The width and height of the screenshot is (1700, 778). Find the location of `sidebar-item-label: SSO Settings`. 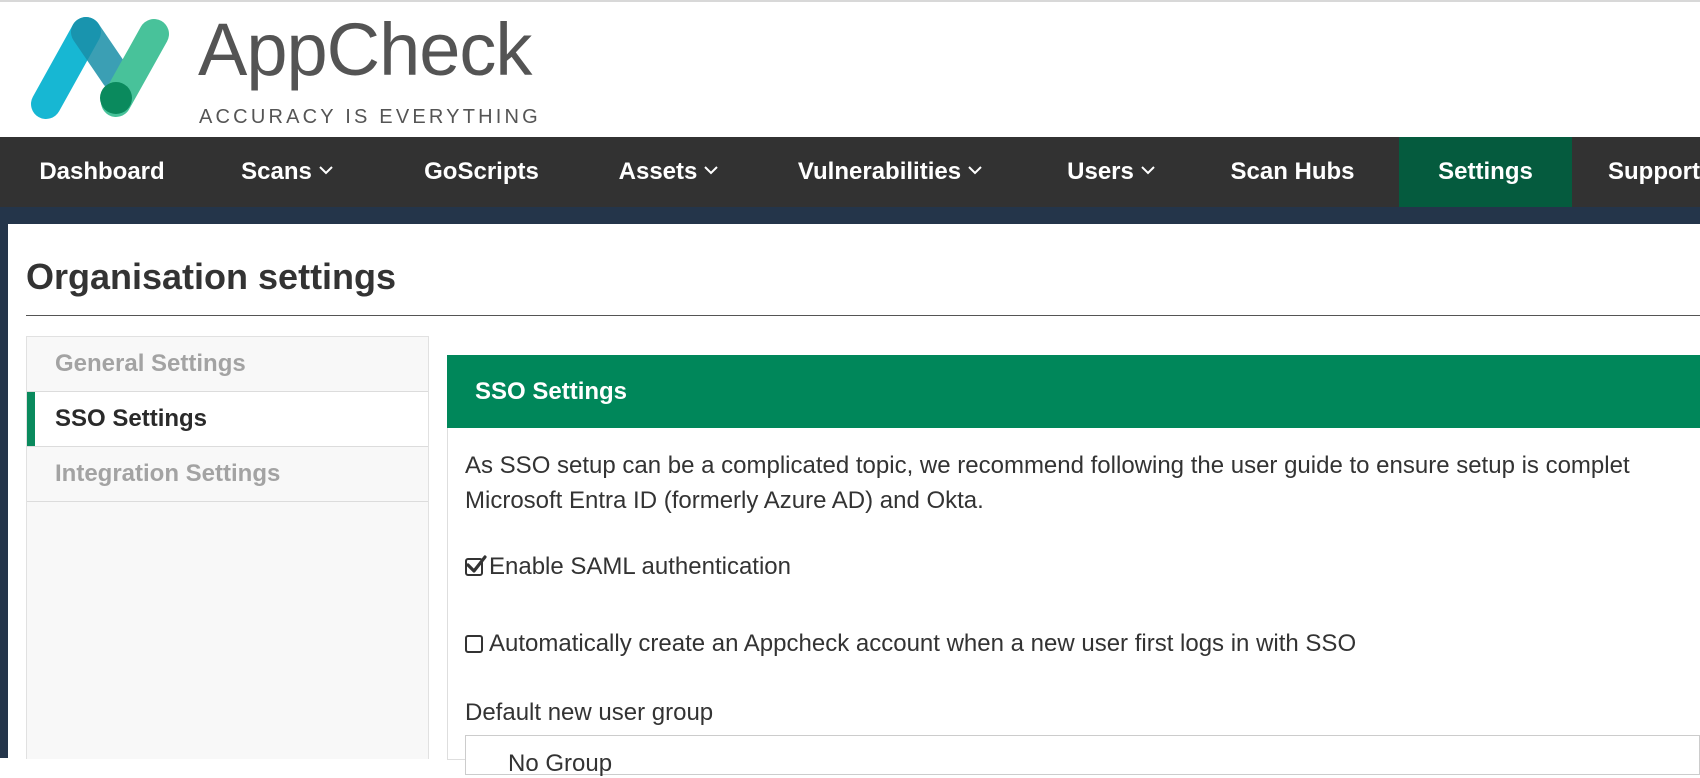

sidebar-item-label: SSO Settings is located at coordinates (131, 418).